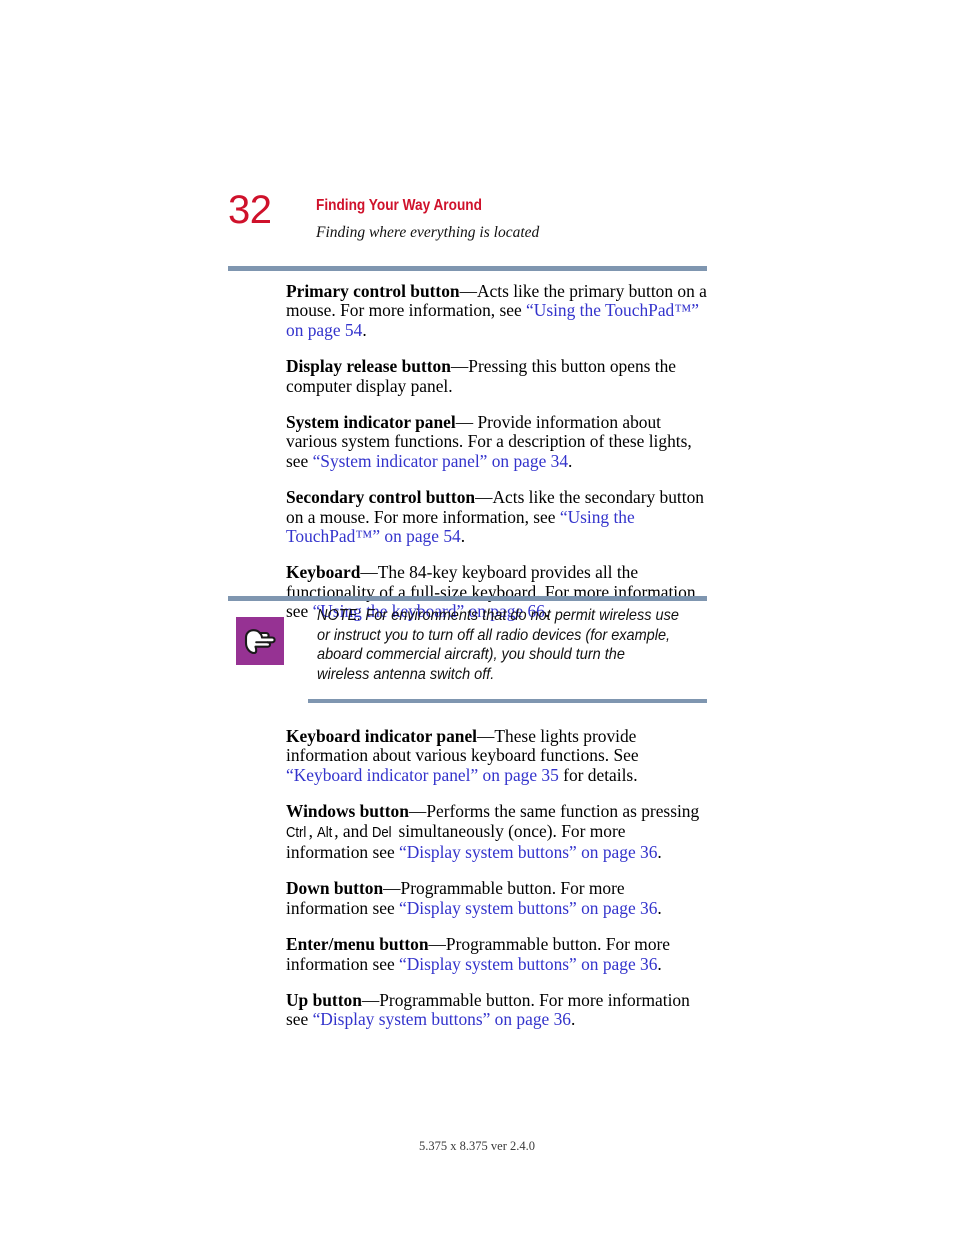  I want to click on keycap-del: Del, so click(382, 832).